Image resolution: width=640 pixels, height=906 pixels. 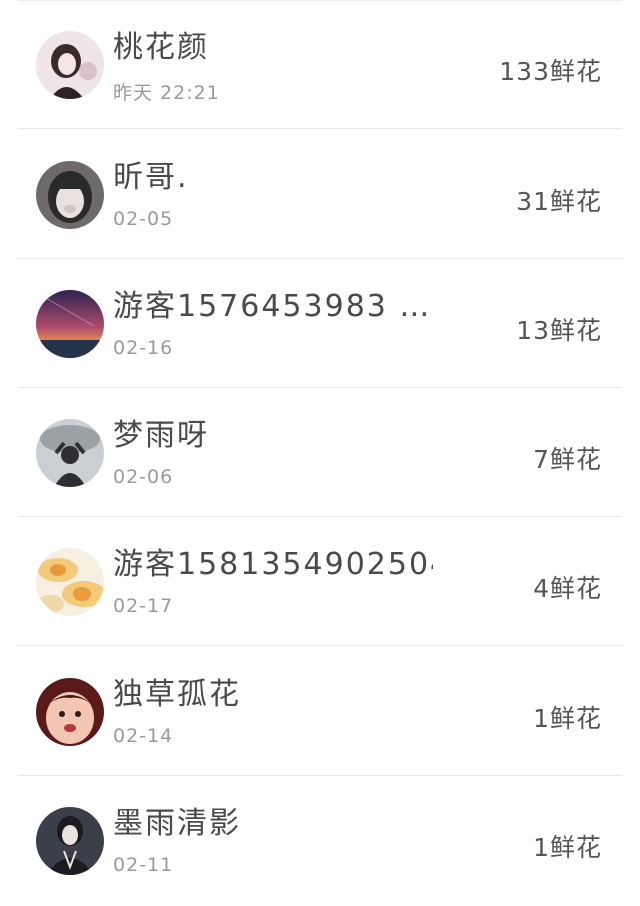 What do you see at coordinates (177, 823) in the screenshot?
I see `user-name: 墨雨清影` at bounding box center [177, 823].